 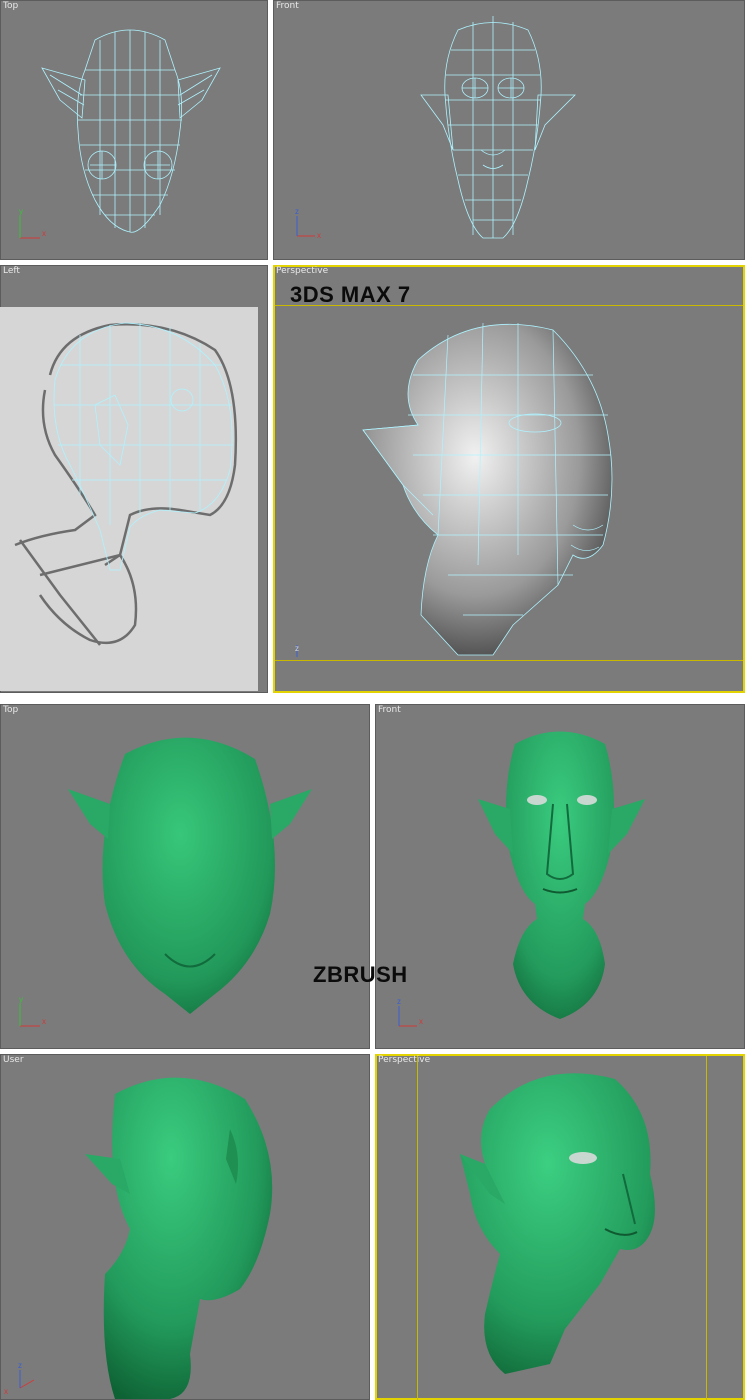 I want to click on zbrush-viewport-perspective: Perspective, so click(x=560, y=1227).